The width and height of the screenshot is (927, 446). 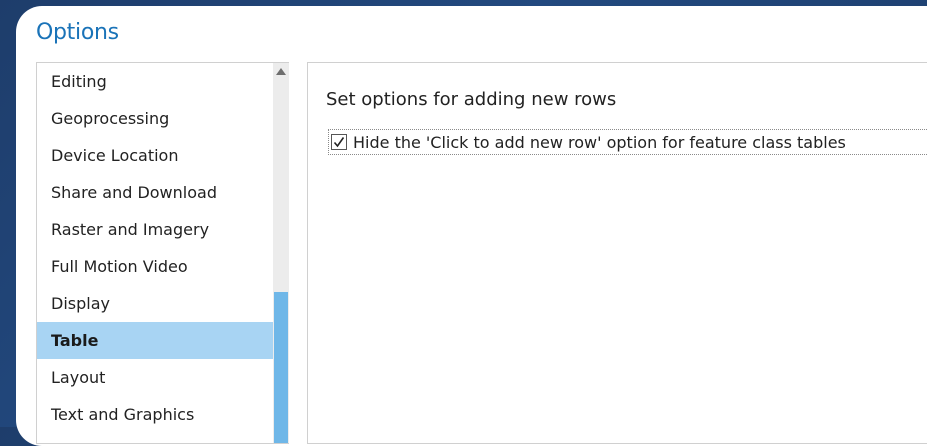 I want to click on checkmark-icon, so click(x=339, y=142).